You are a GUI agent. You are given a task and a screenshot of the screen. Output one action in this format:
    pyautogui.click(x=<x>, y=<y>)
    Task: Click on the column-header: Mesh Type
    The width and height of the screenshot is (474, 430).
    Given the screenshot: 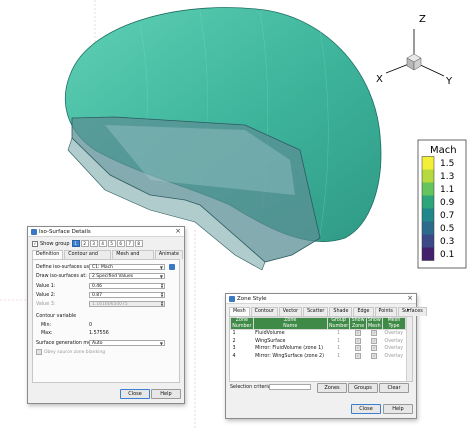 What is the action you would take?
    pyautogui.click(x=394, y=323)
    